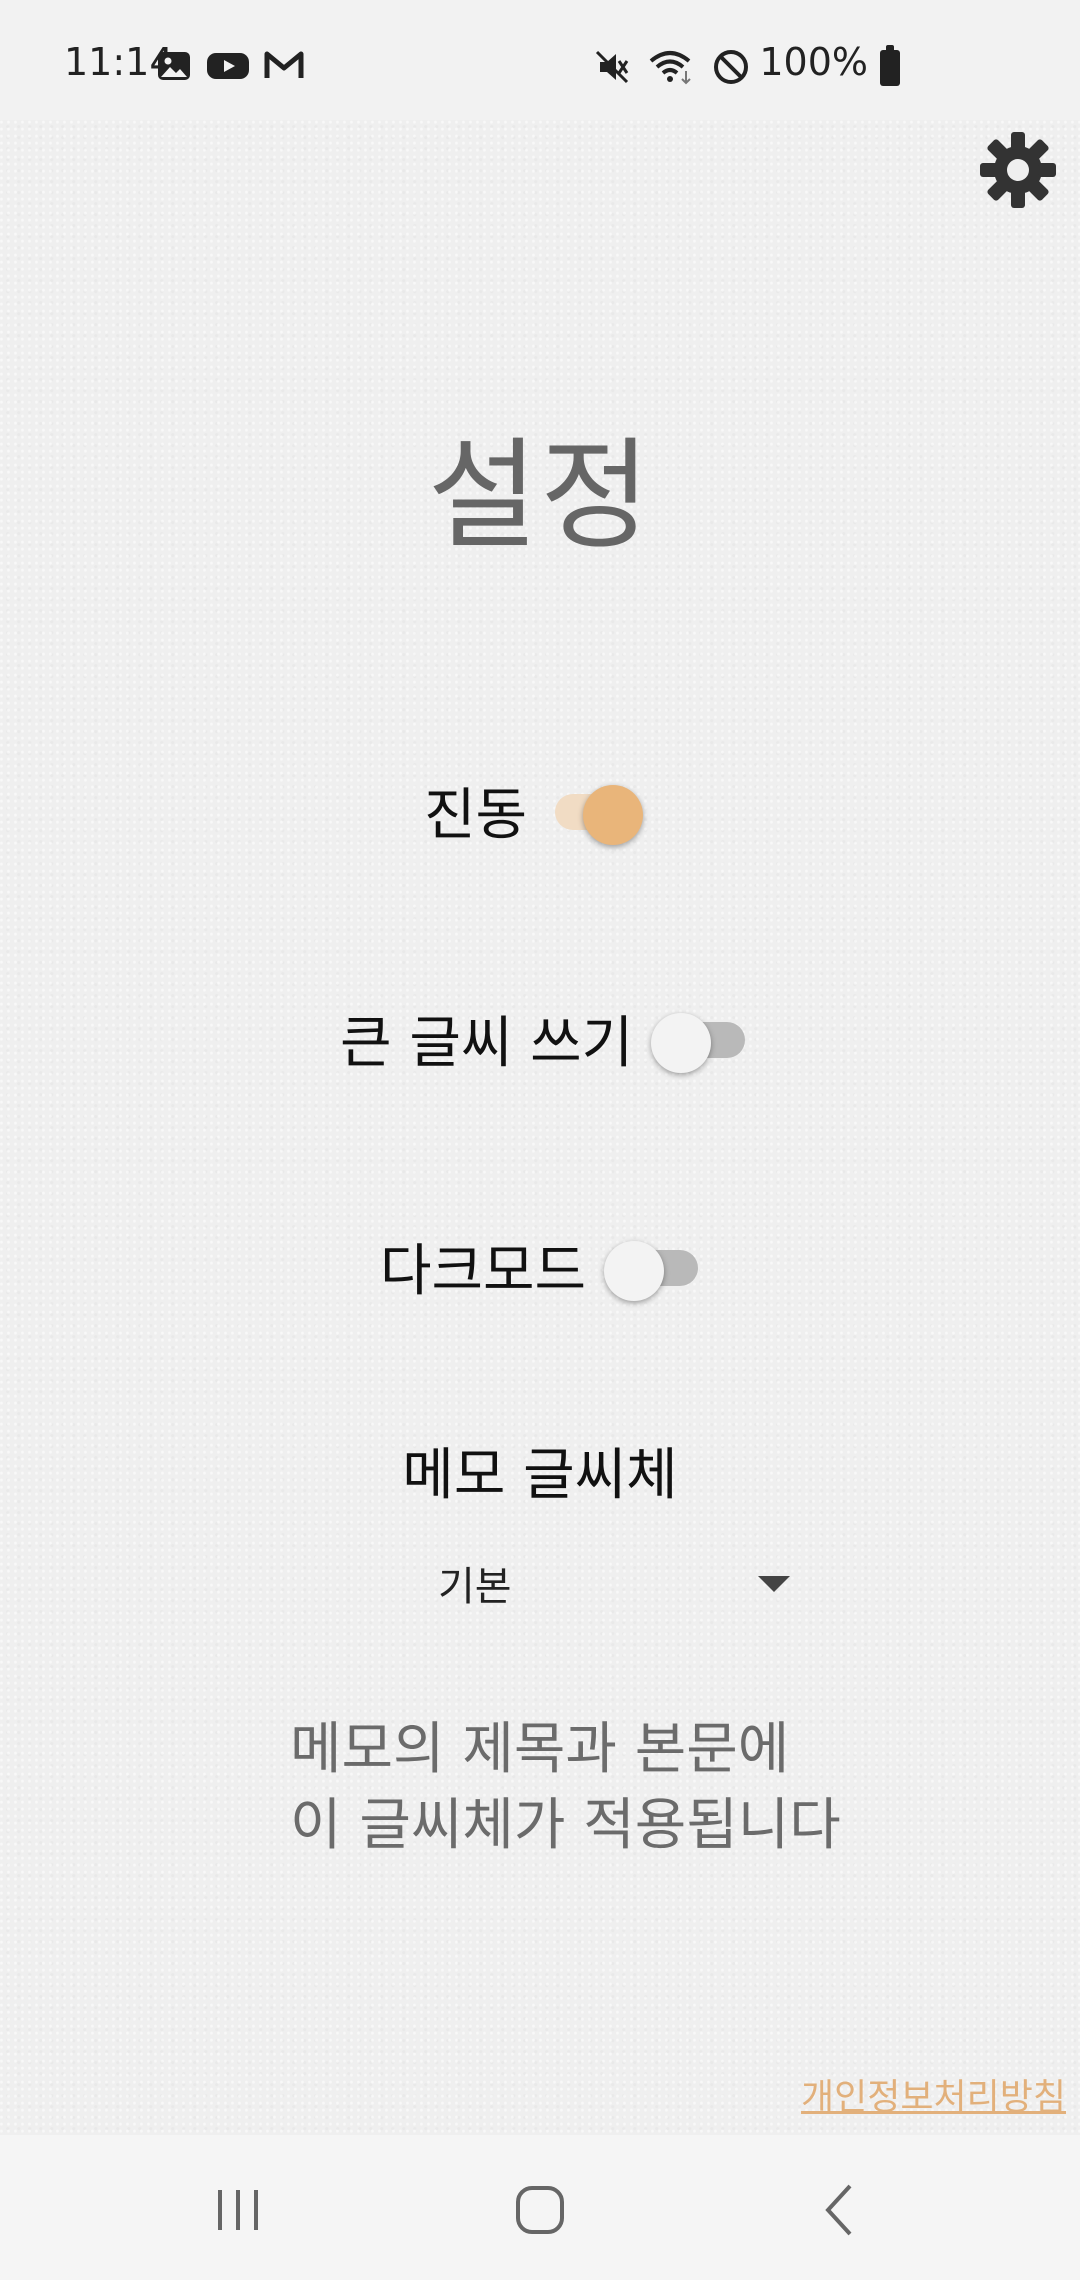 This screenshot has height=2280, width=1080. What do you see at coordinates (813, 62) in the screenshot?
I see `battery-text: 100%` at bounding box center [813, 62].